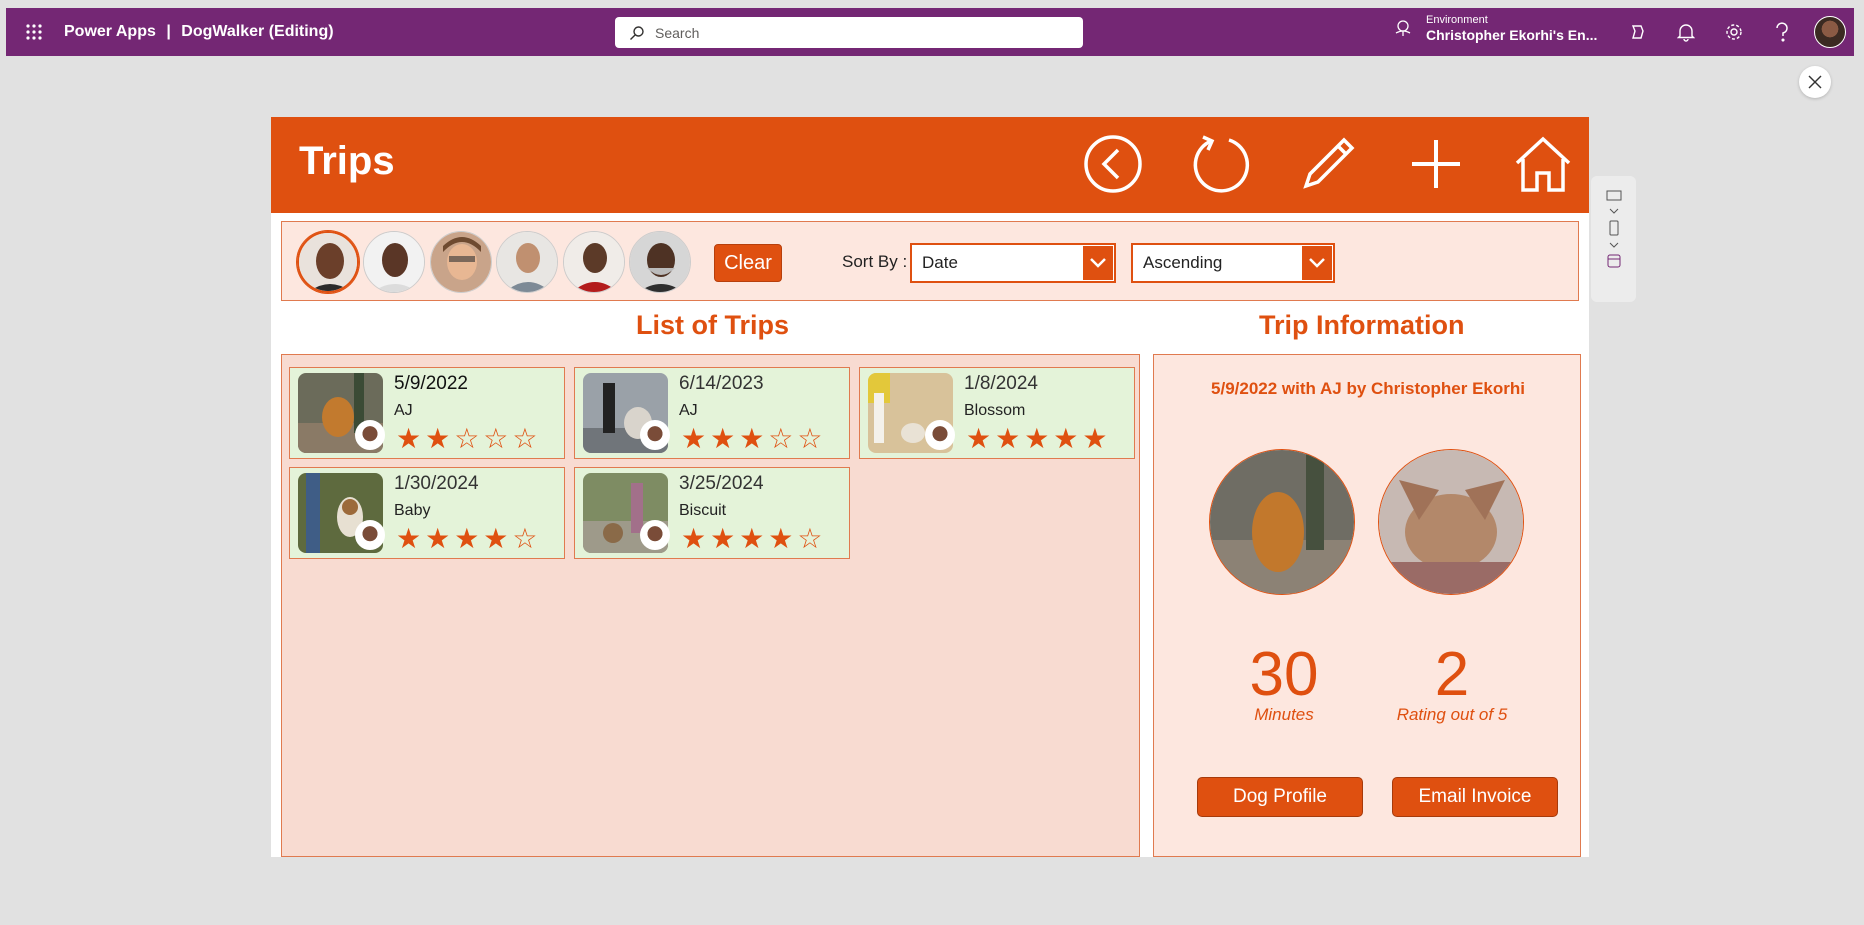 The height and width of the screenshot is (925, 1864). Describe the element at coordinates (1613, 239) in the screenshot. I see `preview-device-toolbar` at that location.